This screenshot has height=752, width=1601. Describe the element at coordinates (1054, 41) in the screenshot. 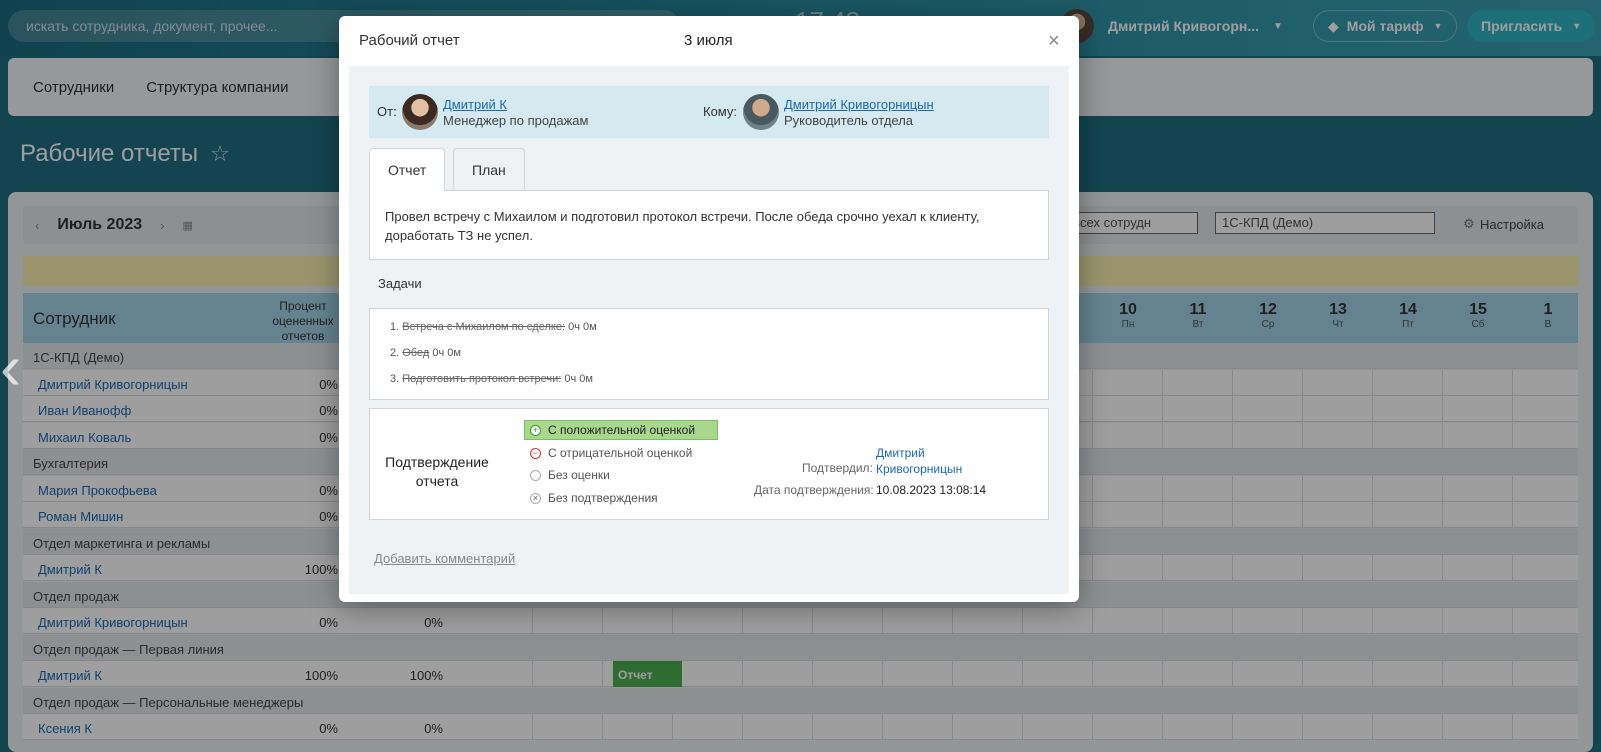

I see `close-icon: ×` at that location.